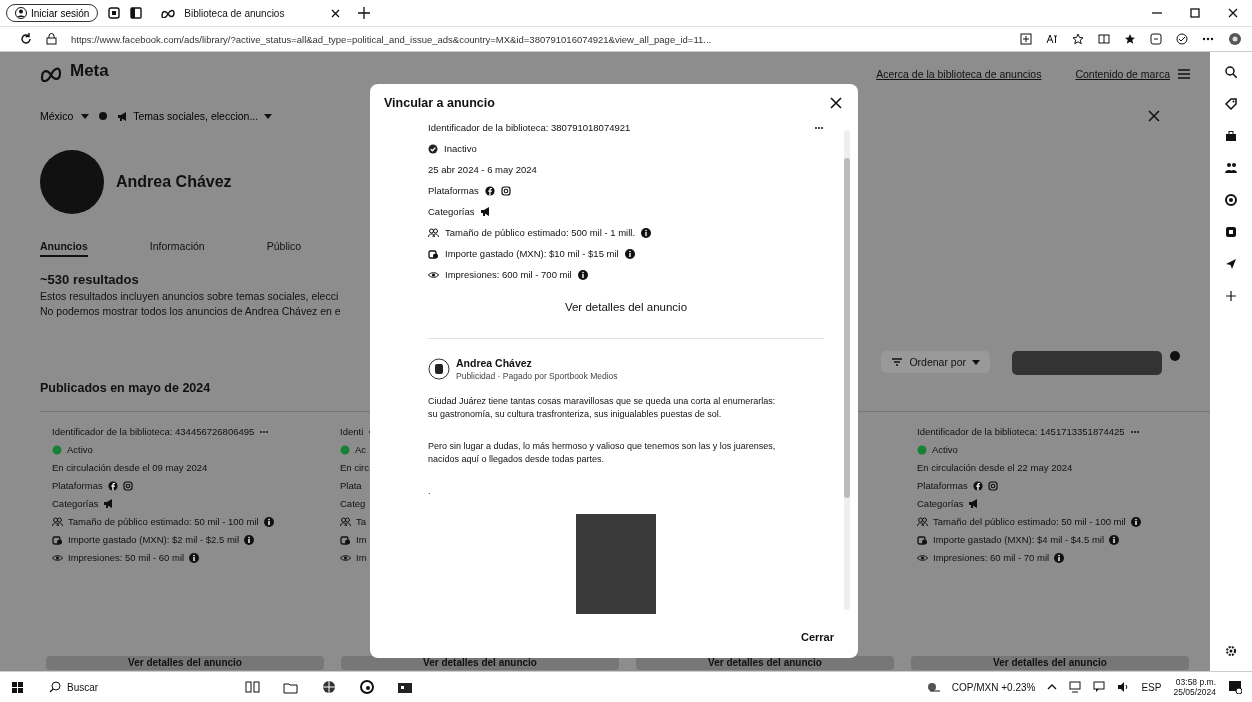 Image resolution: width=1252 pixels, height=702 pixels. Describe the element at coordinates (817, 637) in the screenshot. I see `close-button: Cerrar` at that location.